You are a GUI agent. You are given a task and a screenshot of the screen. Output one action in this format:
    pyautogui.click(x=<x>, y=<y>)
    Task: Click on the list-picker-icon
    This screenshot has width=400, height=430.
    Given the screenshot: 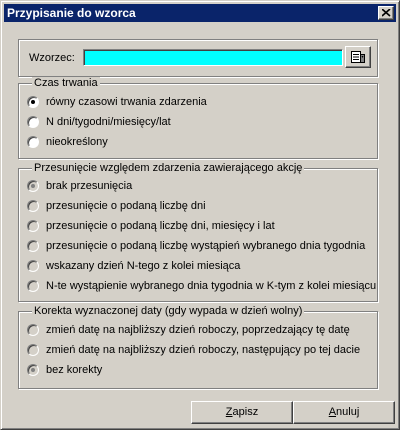 What is the action you would take?
    pyautogui.click(x=358, y=57)
    